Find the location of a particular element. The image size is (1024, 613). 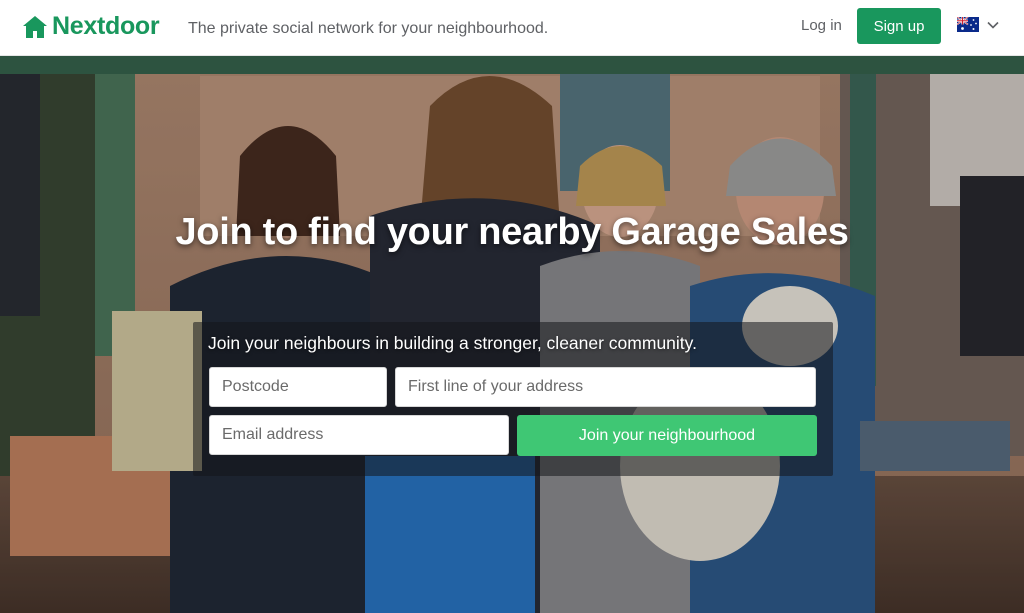

postcode-input is located at coordinates (298, 387).